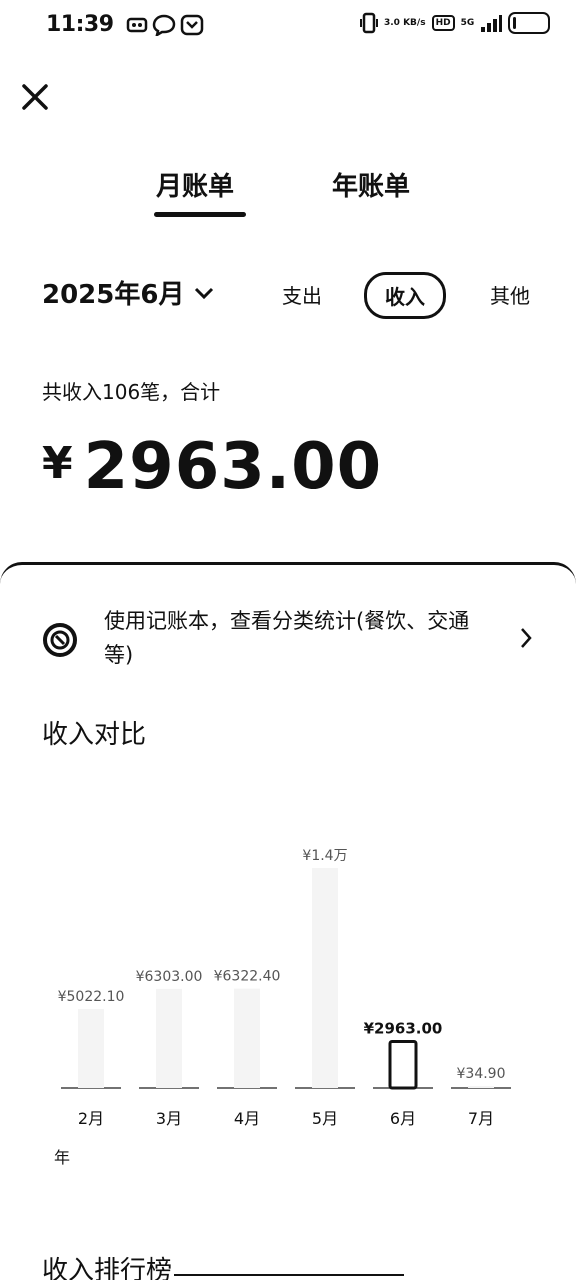 The height and width of the screenshot is (1280, 576). Describe the element at coordinates (481, 1074) in the screenshot. I see `bar-value-label: ¥34.90` at that location.